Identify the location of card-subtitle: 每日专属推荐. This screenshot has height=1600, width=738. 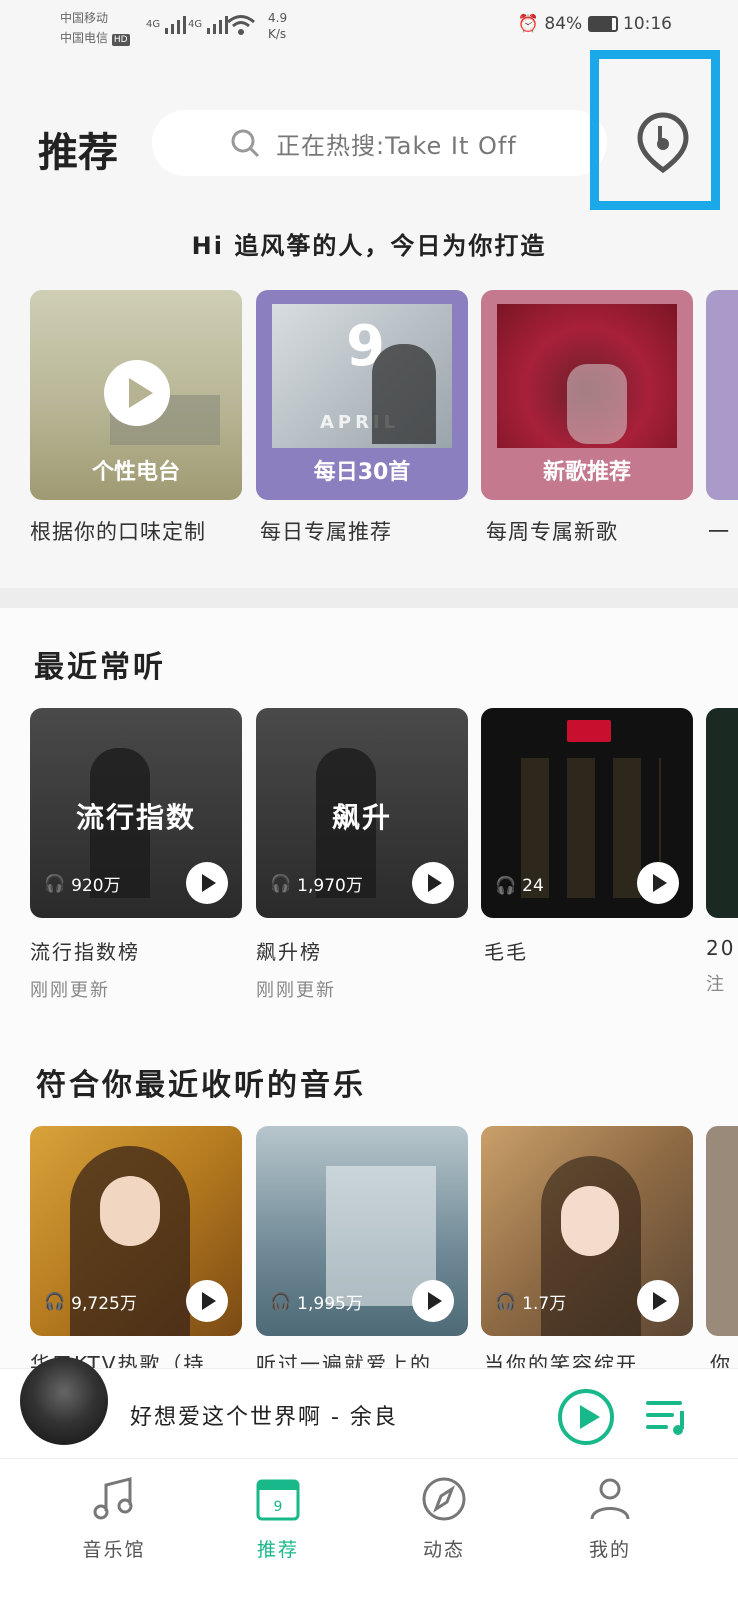
(326, 532).